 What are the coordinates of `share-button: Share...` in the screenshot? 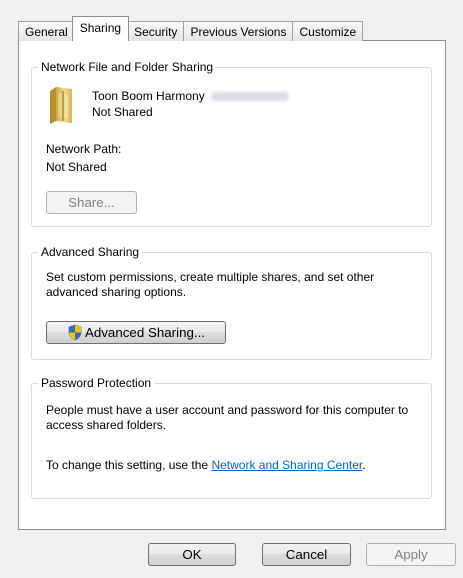 It's located at (91, 202).